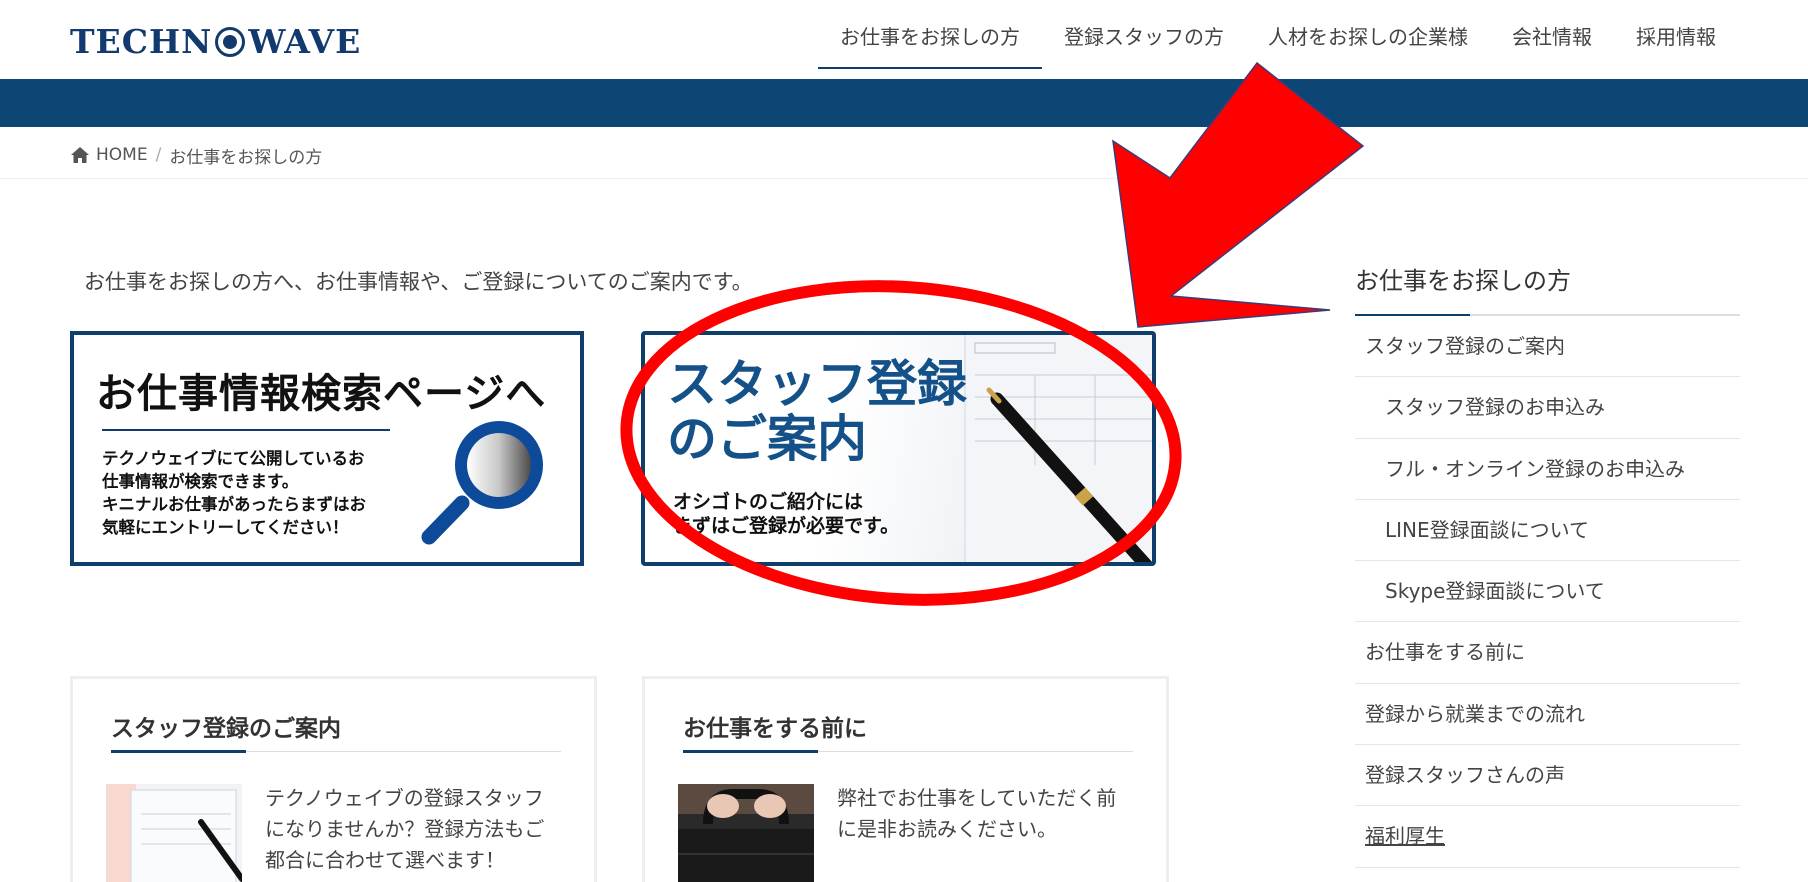 The height and width of the screenshot is (882, 1808). What do you see at coordinates (1547, 469) in the screenshot?
I see `sidebar-item-online-registration: フル・オンライン登録のお申込み` at bounding box center [1547, 469].